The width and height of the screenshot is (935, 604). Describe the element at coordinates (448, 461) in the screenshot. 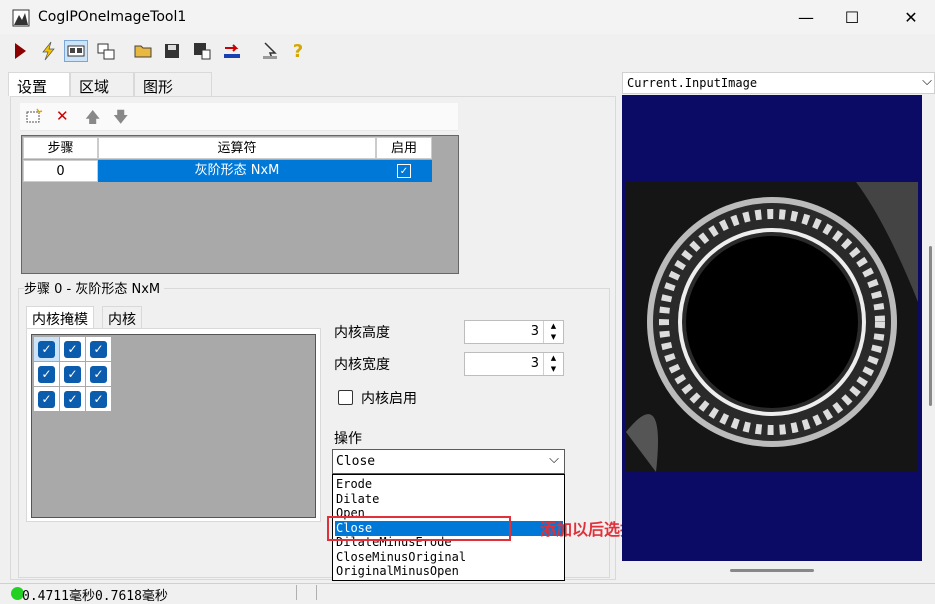

I see `operation-combobox: Close ⌵` at that location.